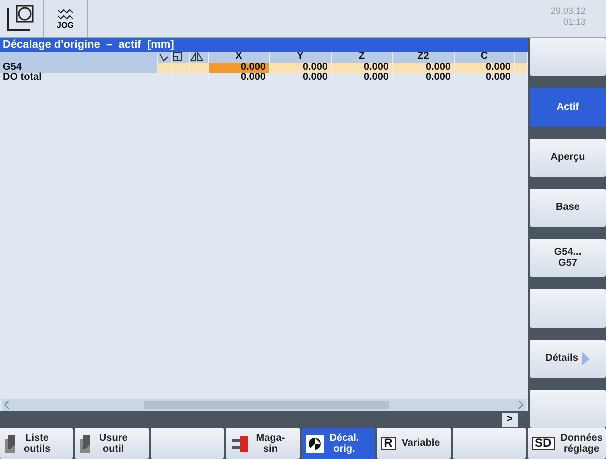 The image size is (606, 459). I want to click on softkey: G54... G57, so click(568, 258).